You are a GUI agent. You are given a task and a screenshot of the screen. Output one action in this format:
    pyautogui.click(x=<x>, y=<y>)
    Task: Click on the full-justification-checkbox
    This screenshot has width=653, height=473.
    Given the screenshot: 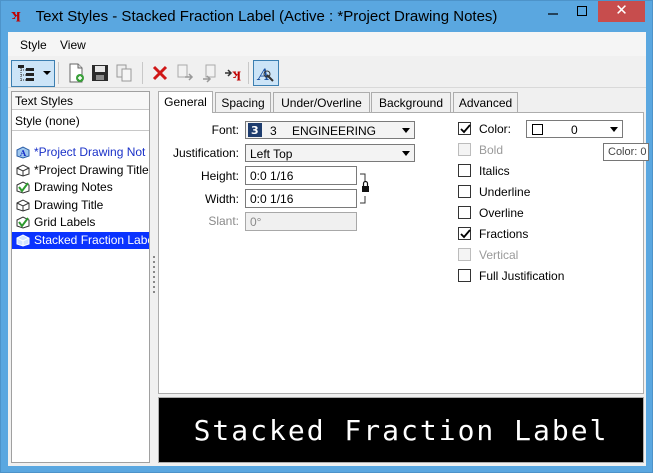 What is the action you would take?
    pyautogui.click(x=464, y=275)
    